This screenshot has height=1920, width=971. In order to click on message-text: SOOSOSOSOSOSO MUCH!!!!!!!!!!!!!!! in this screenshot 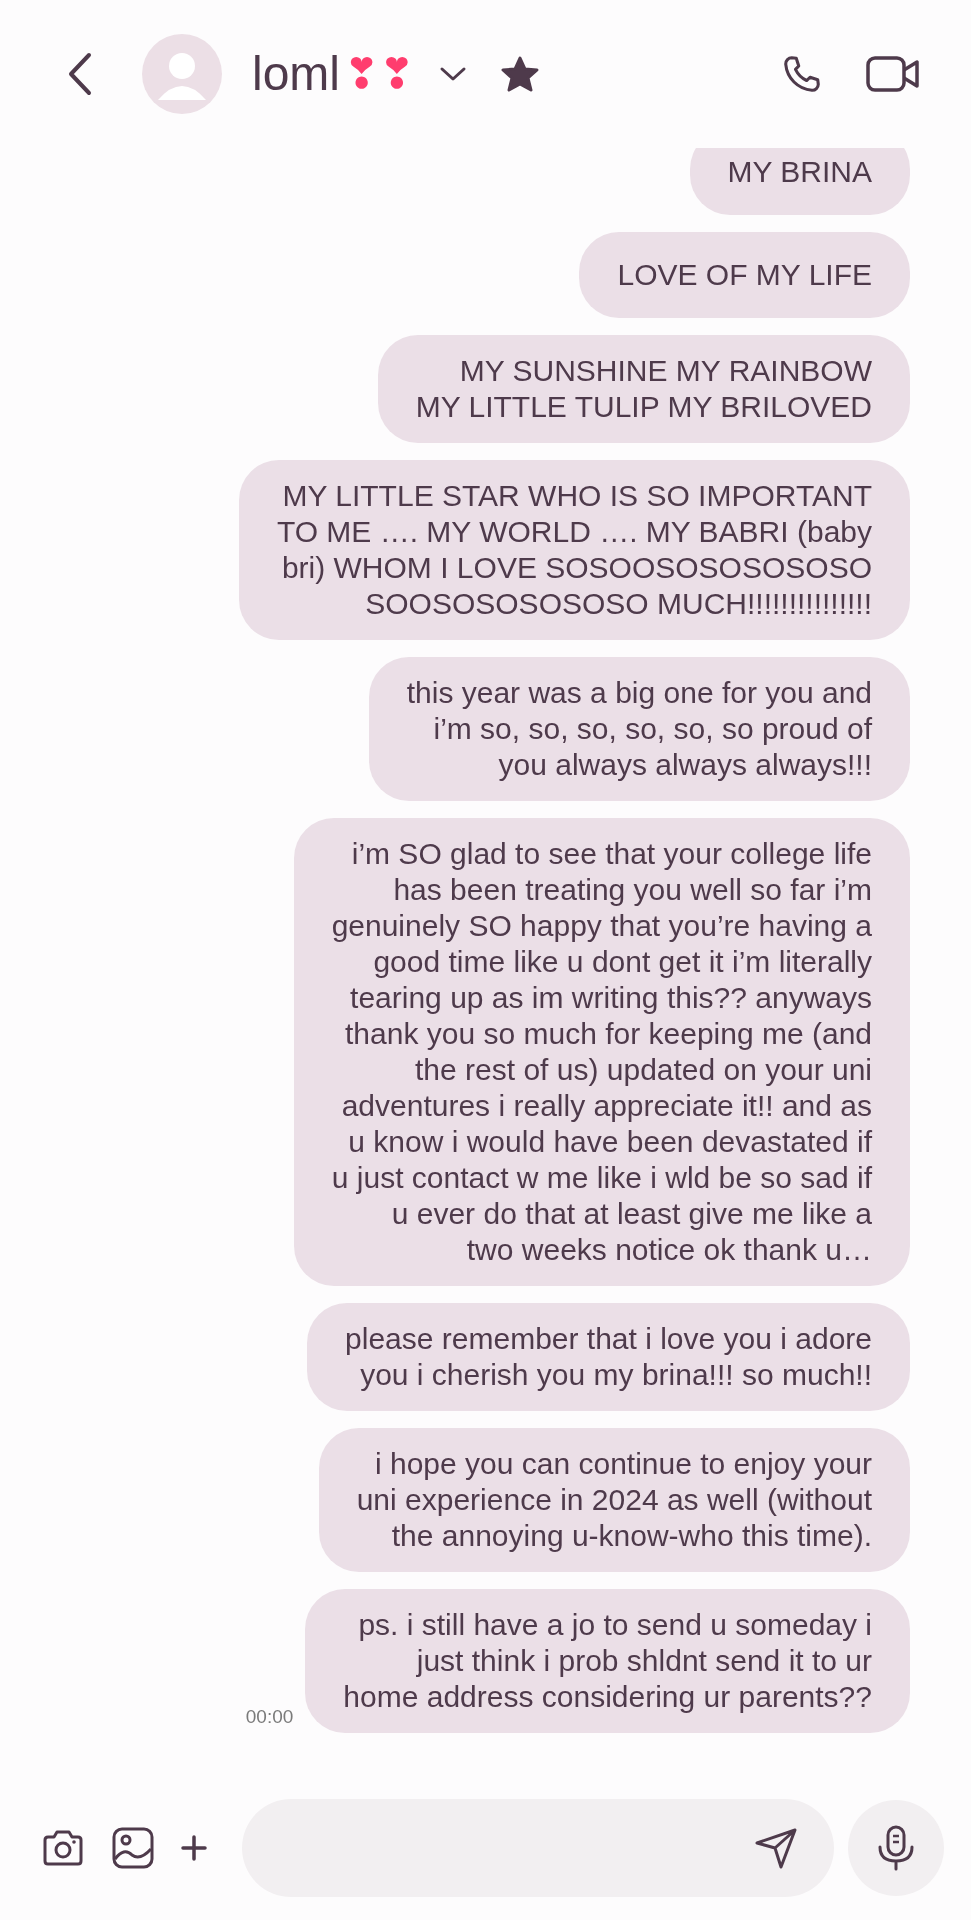, I will do `click(618, 604)`.